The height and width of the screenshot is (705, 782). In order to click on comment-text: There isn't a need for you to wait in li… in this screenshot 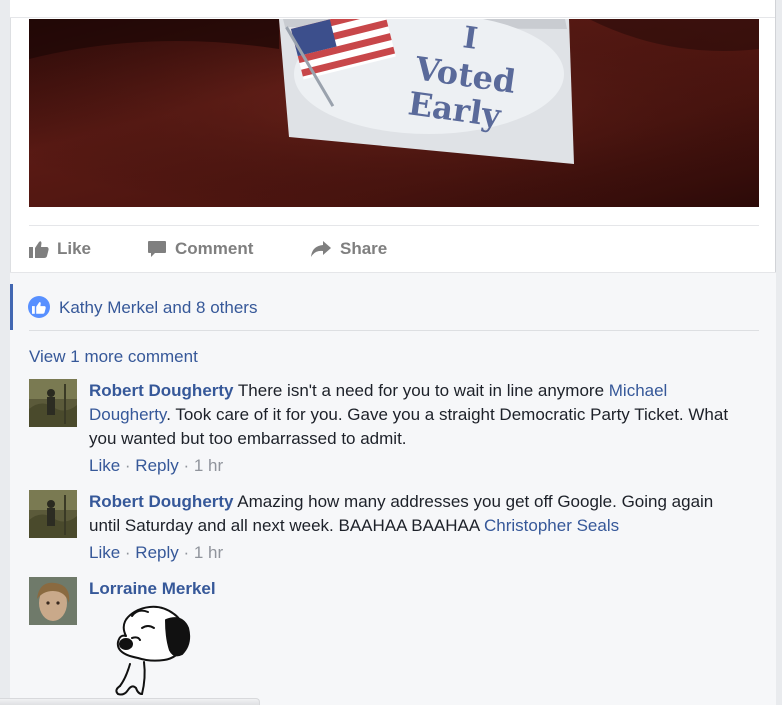, I will do `click(421, 390)`.